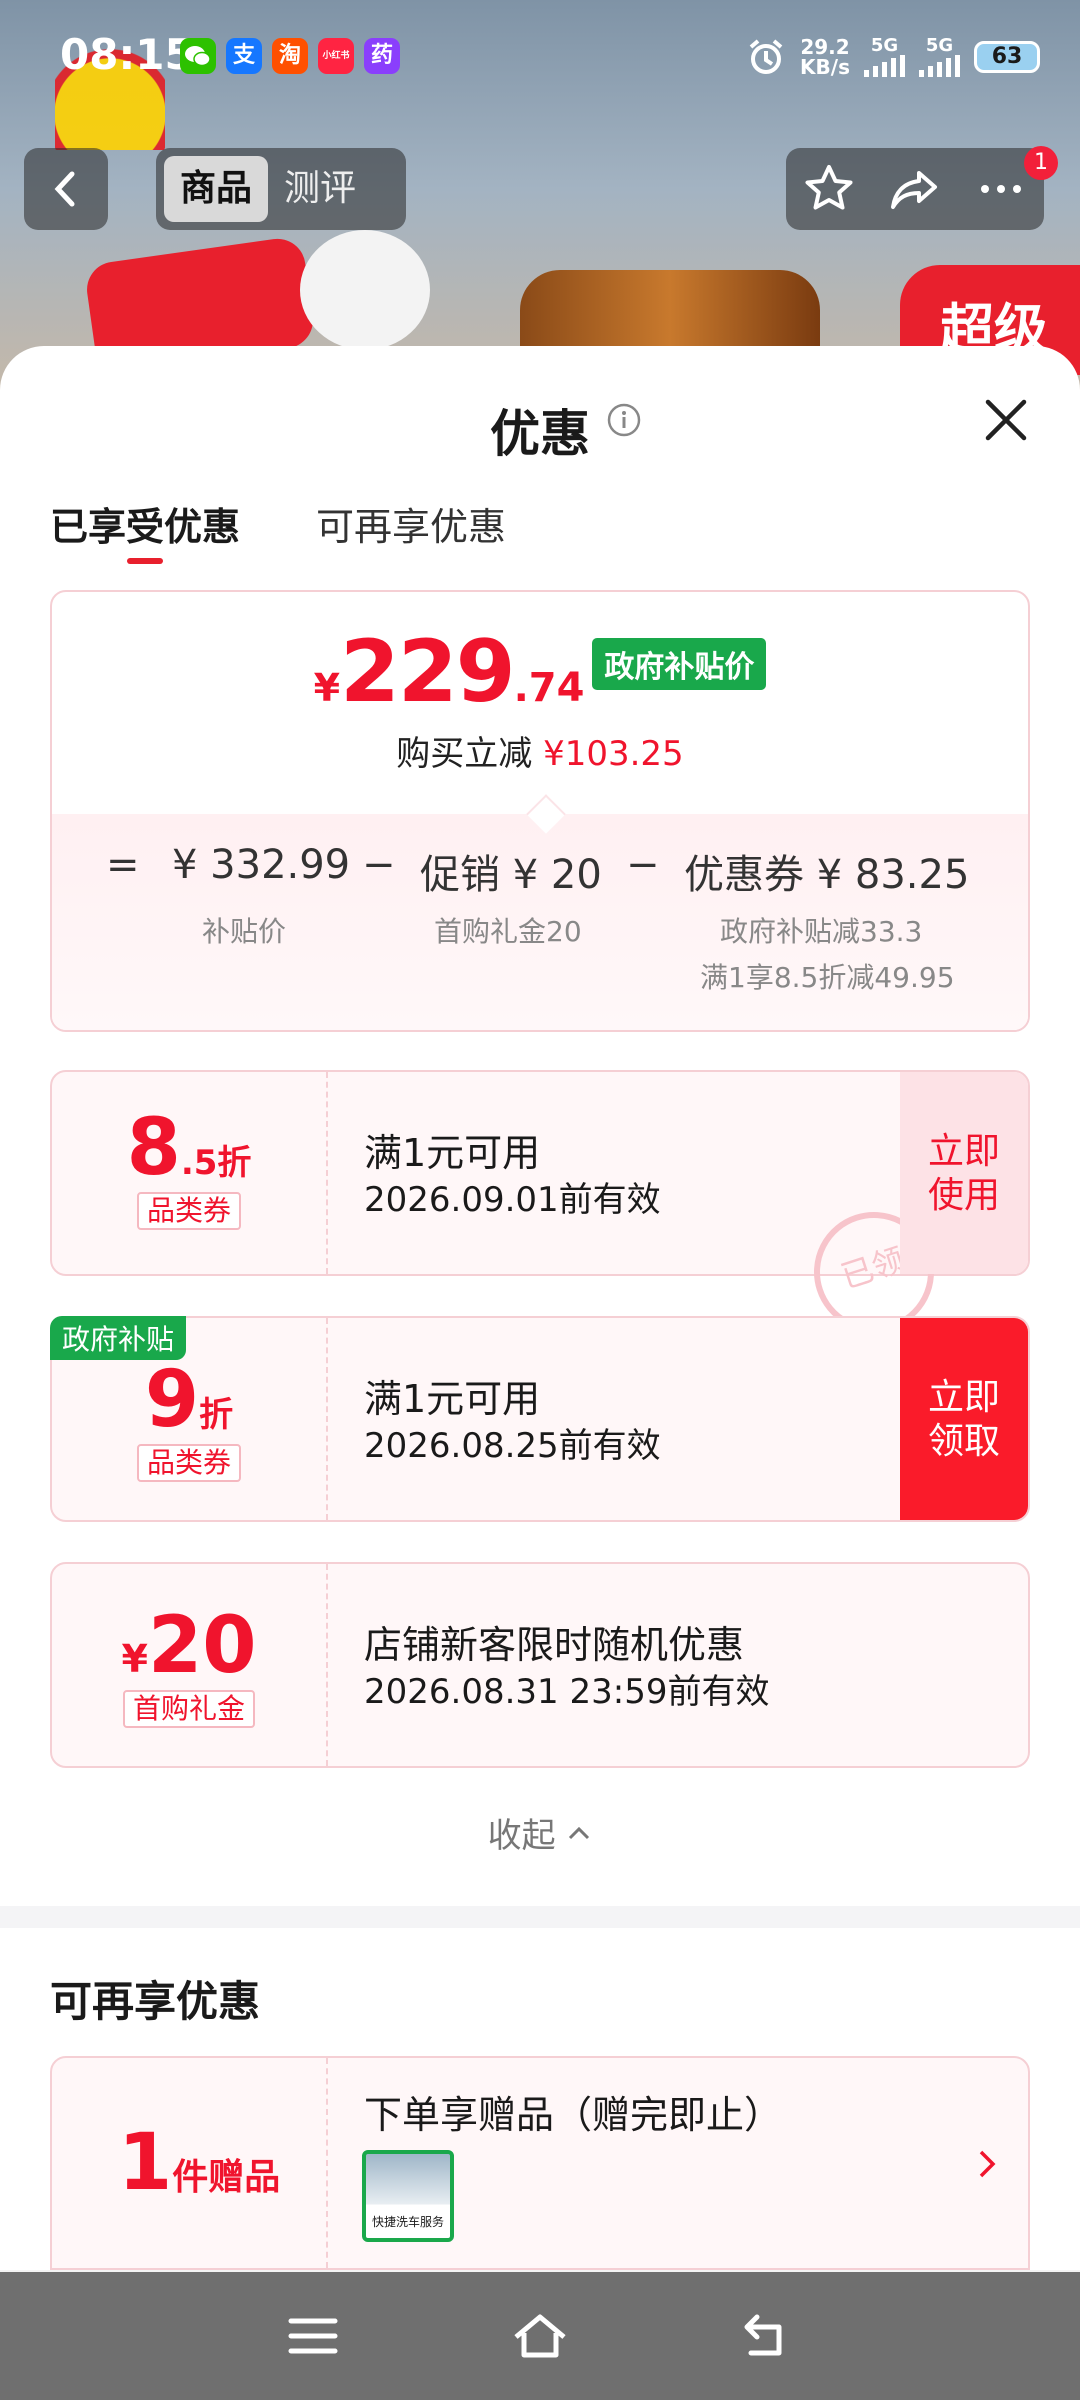 This screenshot has height=2400, width=1080. I want to click on use-now-label-1: 立即, so click(963, 1151).